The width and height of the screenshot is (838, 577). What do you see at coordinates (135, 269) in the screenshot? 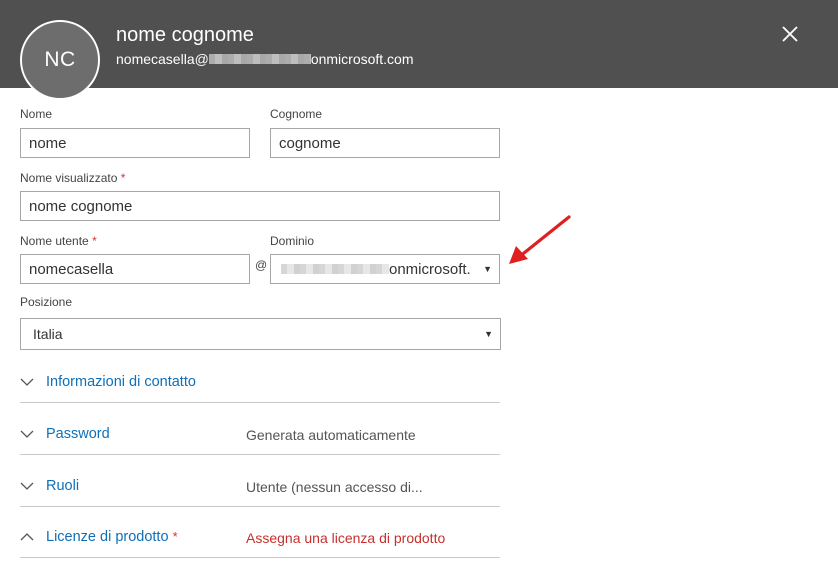
I see `username-input: nomecasella` at bounding box center [135, 269].